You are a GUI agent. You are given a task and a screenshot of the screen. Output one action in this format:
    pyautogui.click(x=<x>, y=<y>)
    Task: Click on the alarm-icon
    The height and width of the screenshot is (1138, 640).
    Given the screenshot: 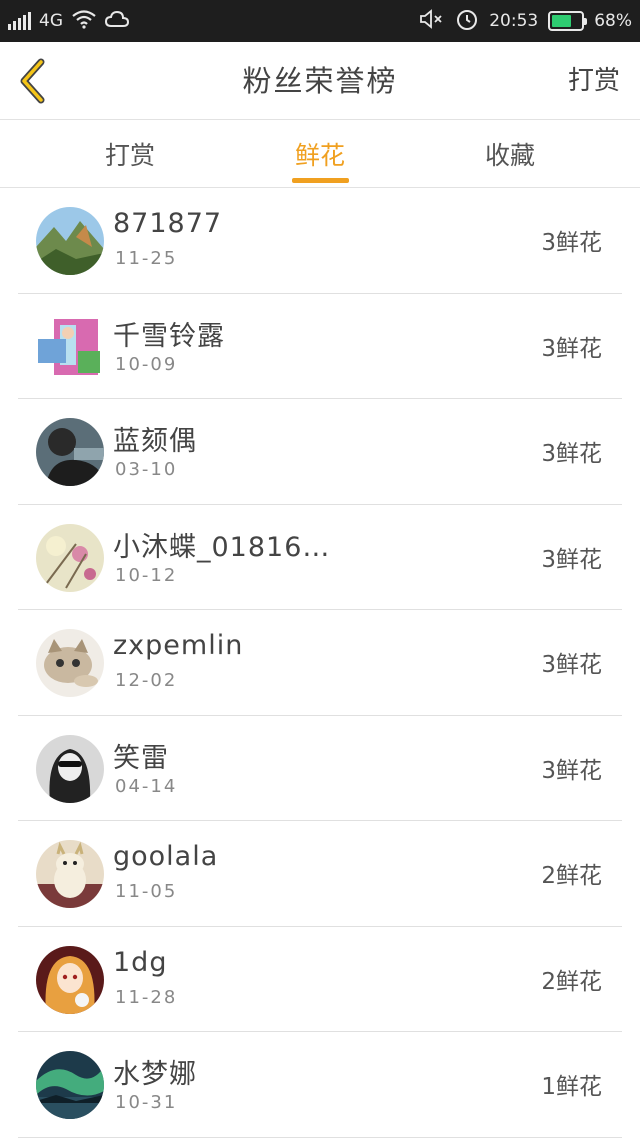 What is the action you would take?
    pyautogui.click(x=467, y=21)
    